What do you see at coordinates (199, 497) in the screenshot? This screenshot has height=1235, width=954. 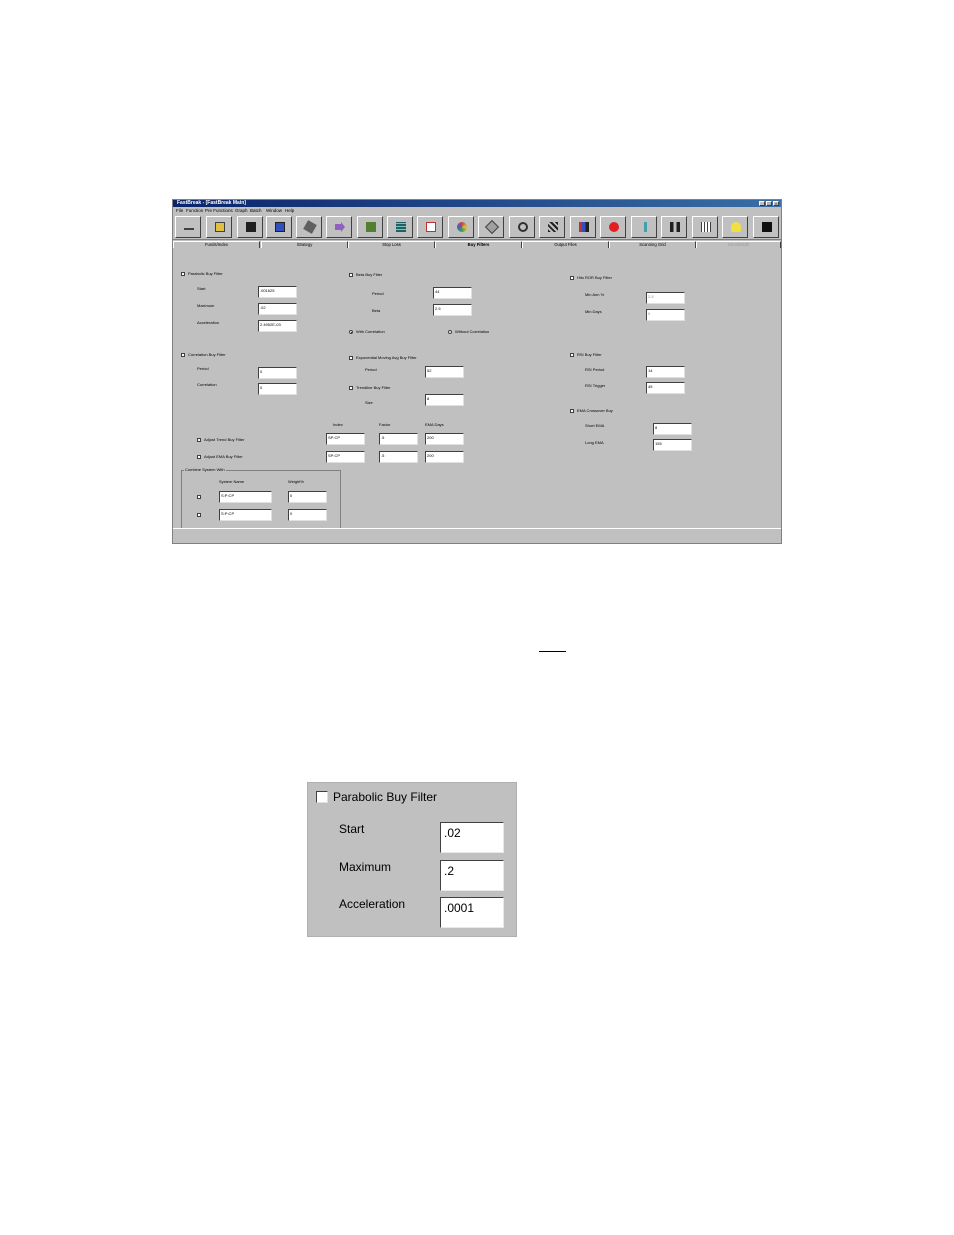 I see `combine-row-1-checkbox` at bounding box center [199, 497].